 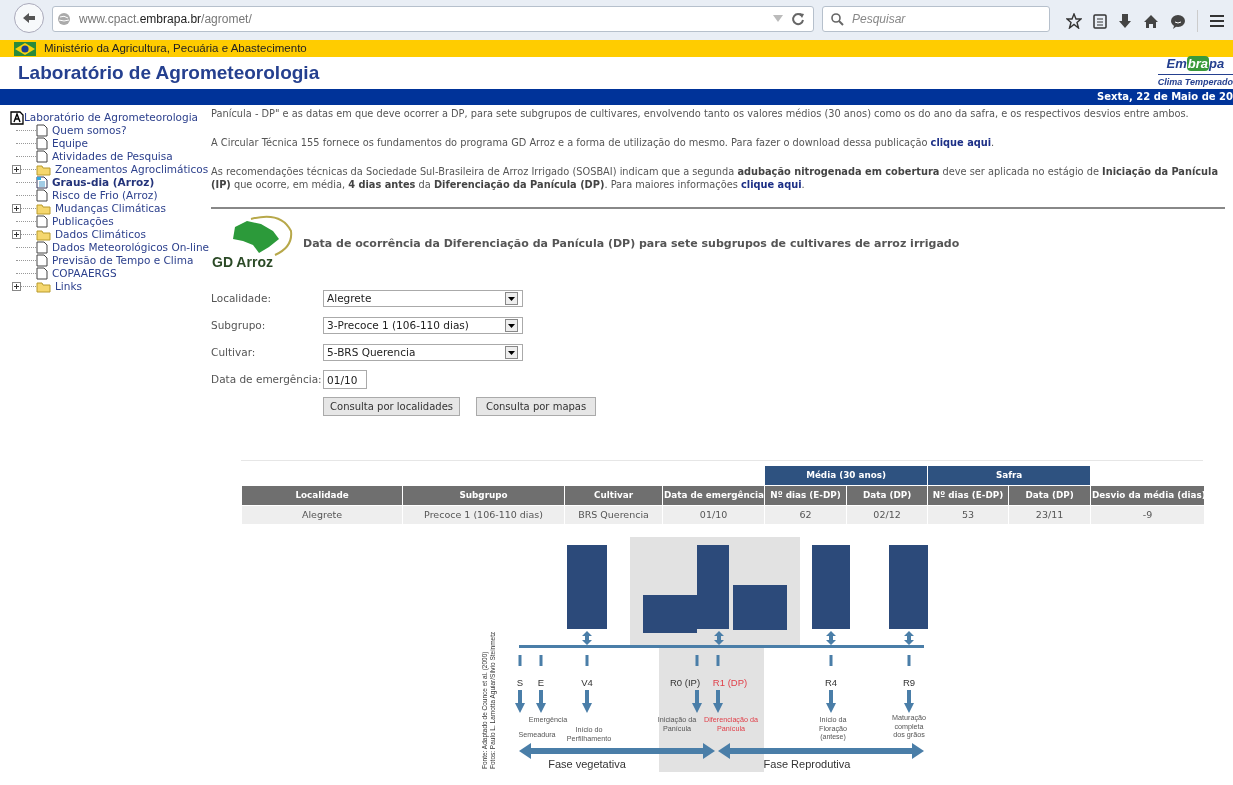 What do you see at coordinates (83, 221) in the screenshot?
I see `tree-item: Publicações` at bounding box center [83, 221].